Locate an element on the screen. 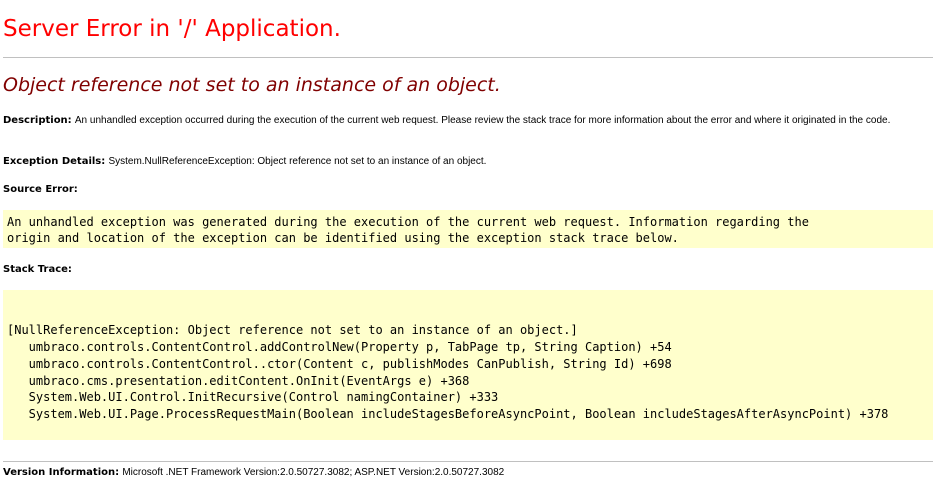 This screenshot has width=941, height=478. page-title: Server Error in '/' Application. is located at coordinates (172, 29).